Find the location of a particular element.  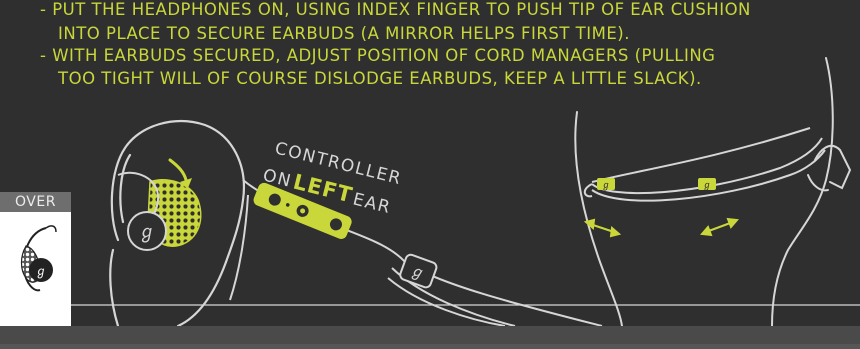

callout-ear: EAR is located at coordinates (372, 203).